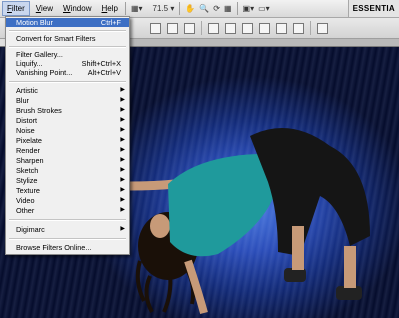 The image size is (399, 318). I want to click on menu-item-render: Render ▶, so click(67, 150).